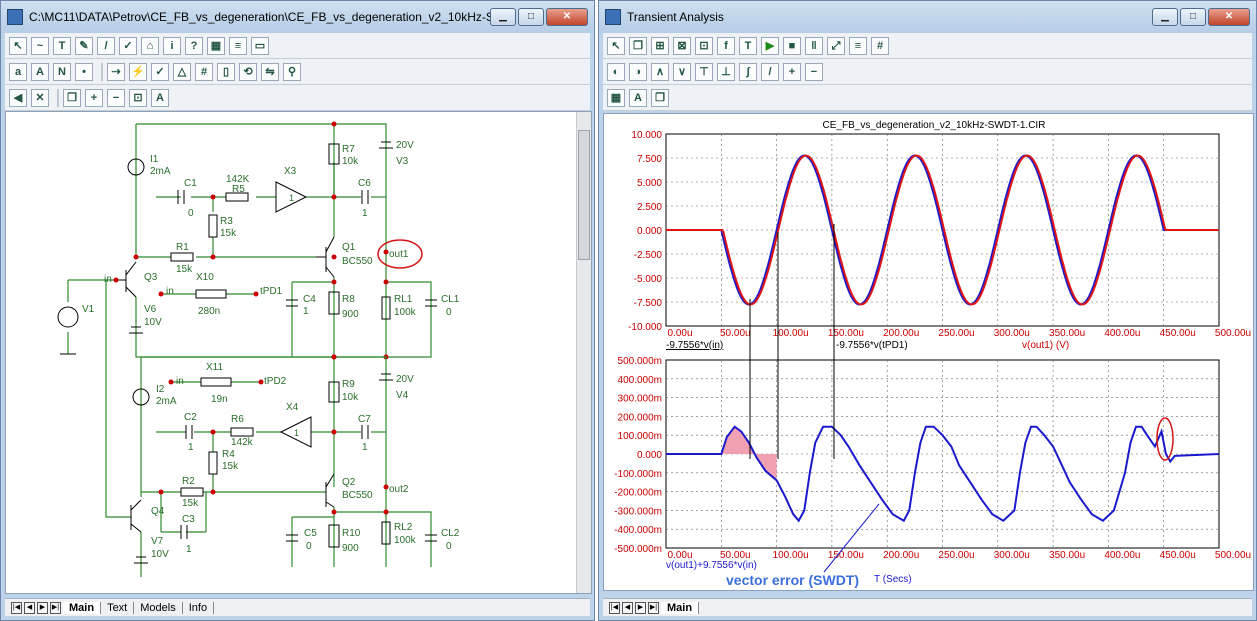  Describe the element at coordinates (880, 45) in the screenshot. I see `grid-icon: #` at that location.